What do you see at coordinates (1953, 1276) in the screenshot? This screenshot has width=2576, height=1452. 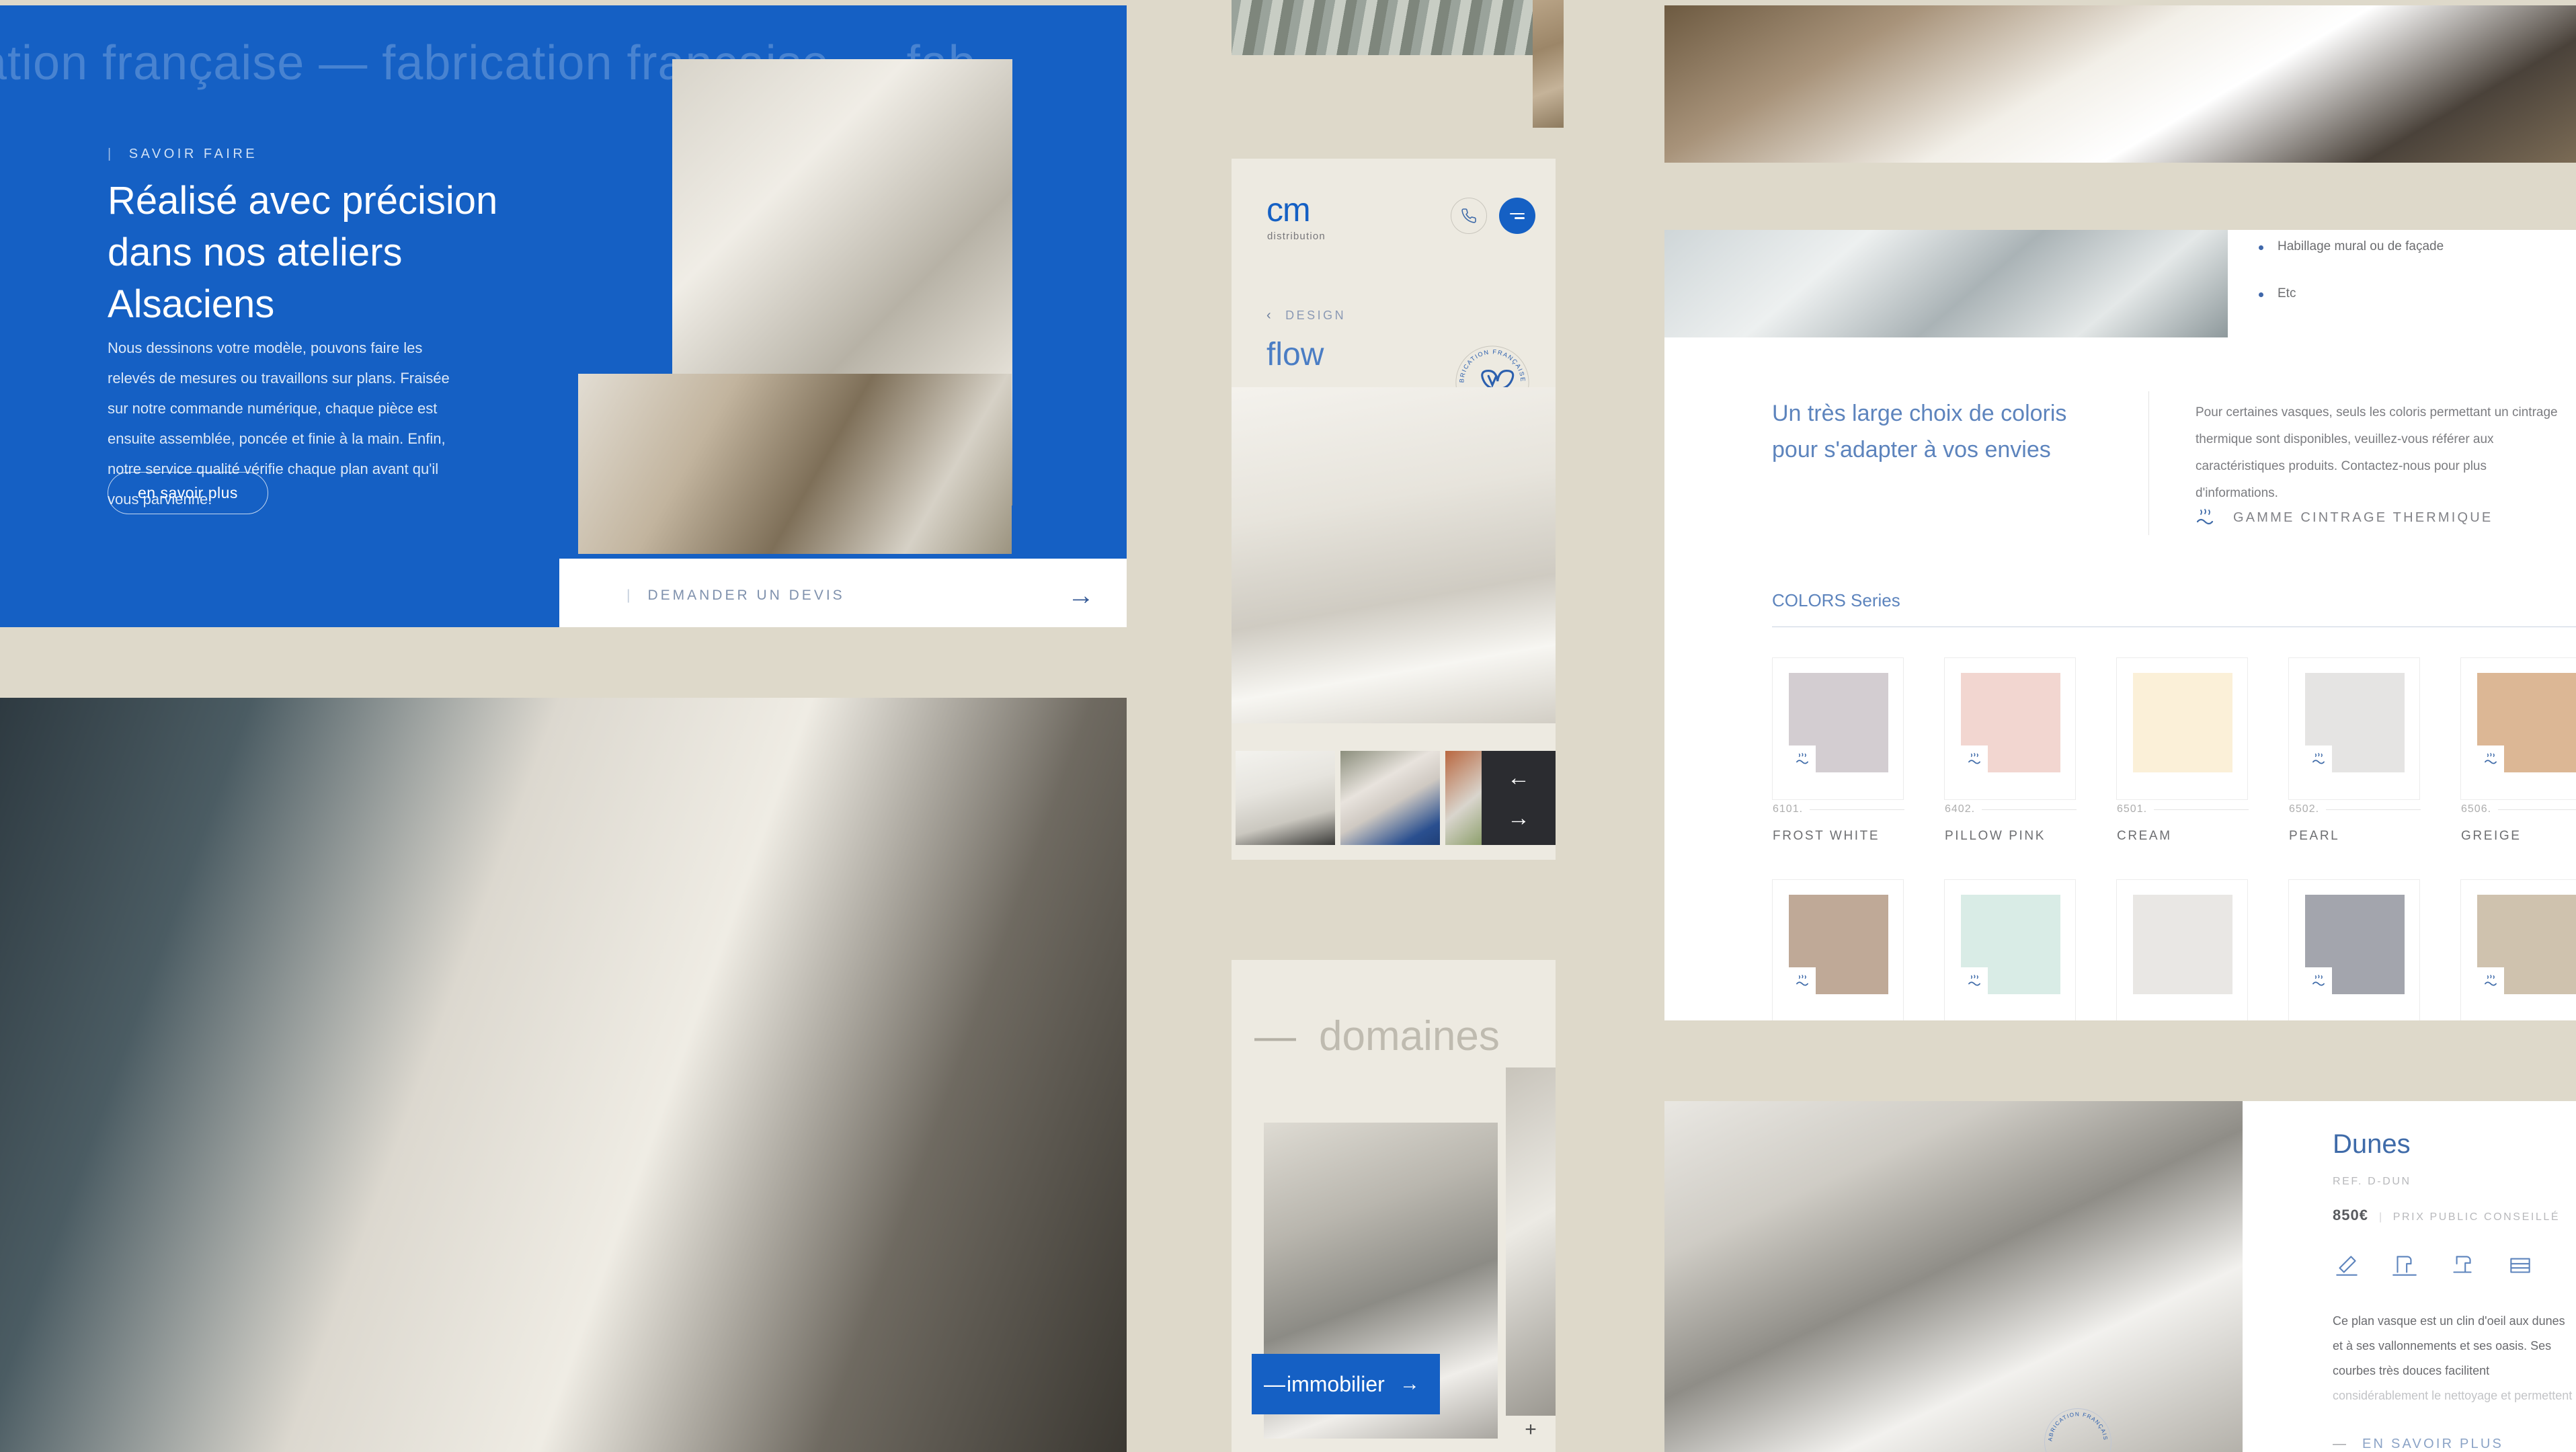 I see `dunes-basin-photo` at bounding box center [1953, 1276].